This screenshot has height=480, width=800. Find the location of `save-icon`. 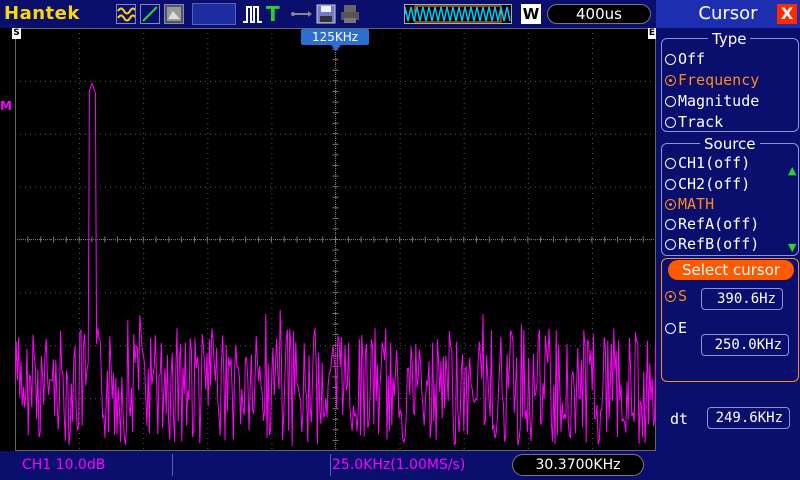

save-icon is located at coordinates (326, 14).